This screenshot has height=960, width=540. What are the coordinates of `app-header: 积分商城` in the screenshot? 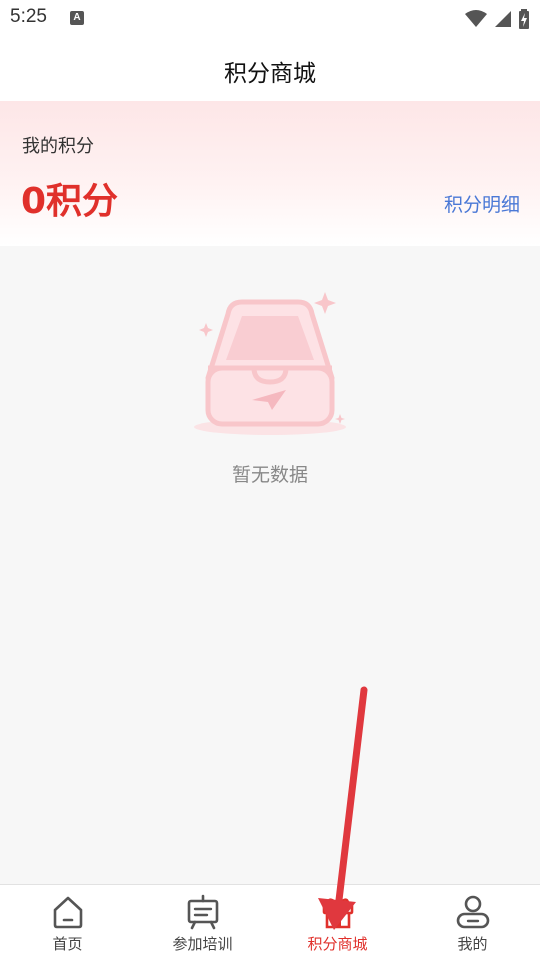 It's located at (270, 68).